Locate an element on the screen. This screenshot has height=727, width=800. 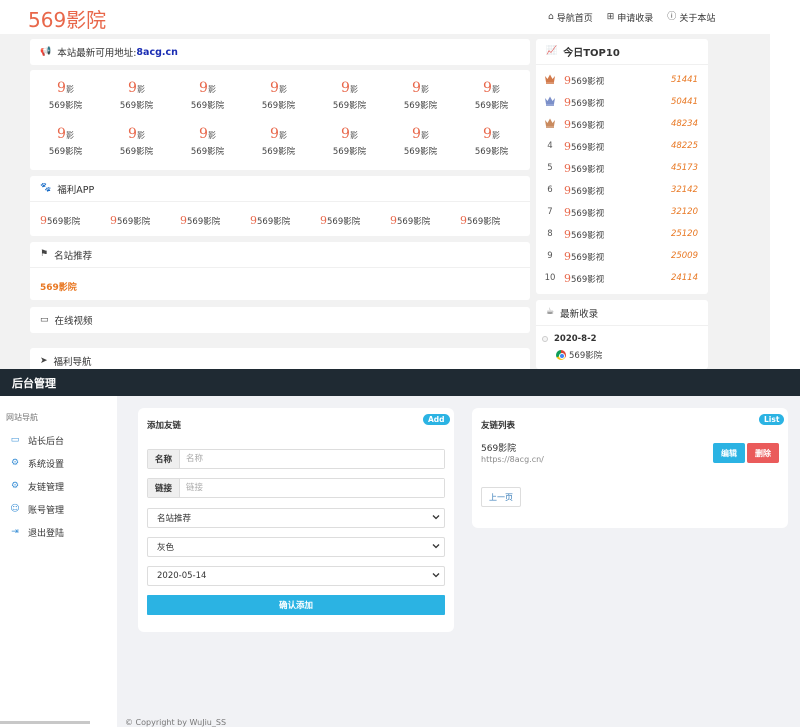
link-input-group: 链接 is located at coordinates (296, 488).